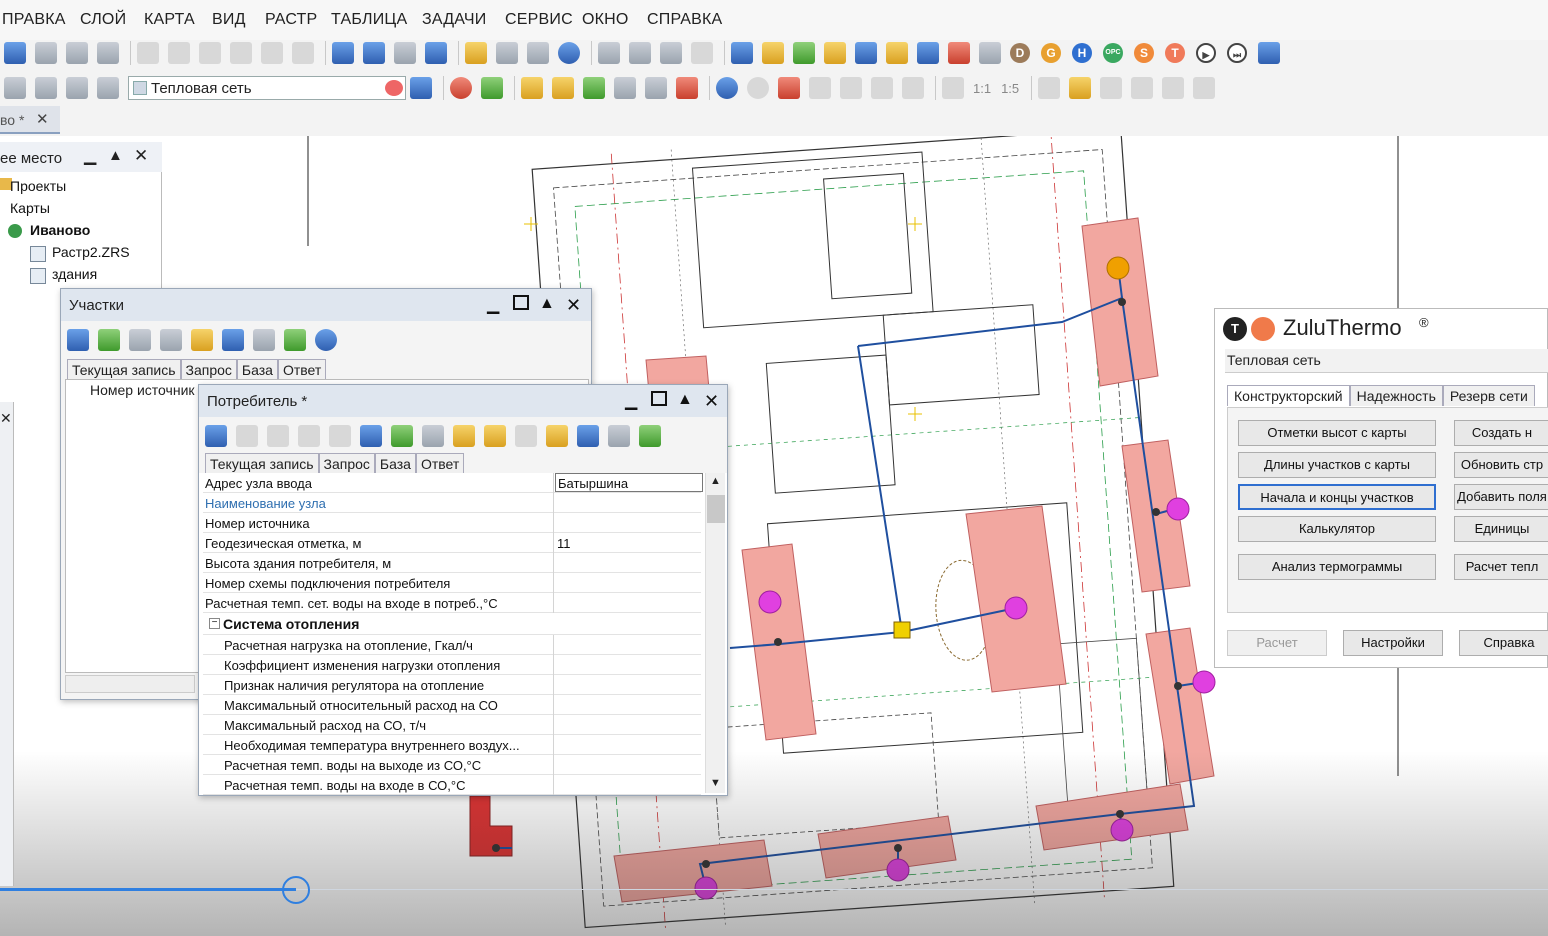 This screenshot has height=936, width=1548. I want to click on prop-row: Расчетная темп. воды на входе в СО,°С, so click(452, 785).